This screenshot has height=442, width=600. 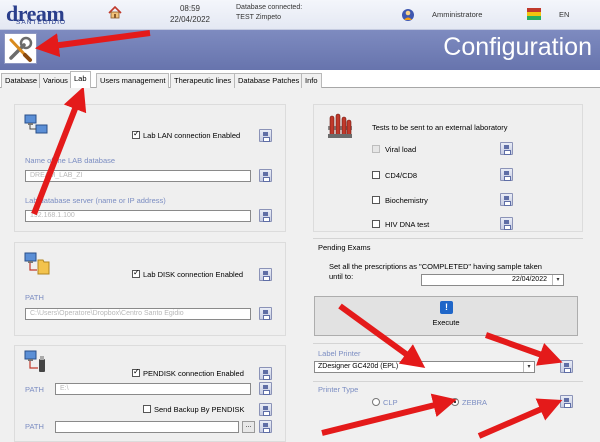 What do you see at coordinates (147, 409) in the screenshot?
I see `send-backup-checkbox` at bounding box center [147, 409].